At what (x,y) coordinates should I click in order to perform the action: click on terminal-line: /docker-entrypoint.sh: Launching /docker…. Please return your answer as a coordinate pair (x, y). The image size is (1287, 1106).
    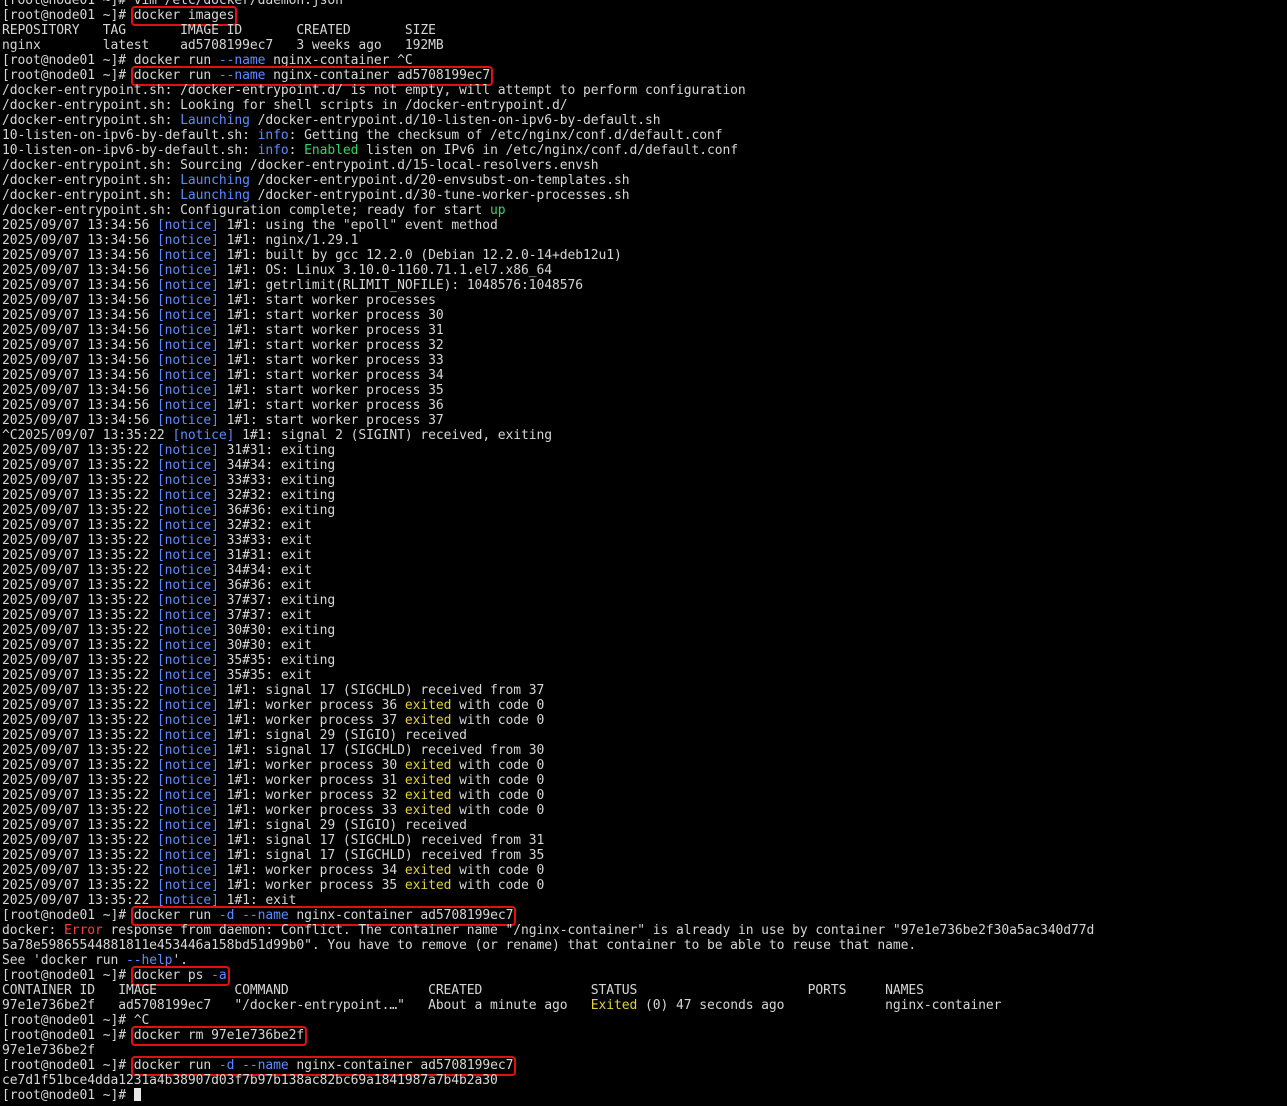
    Looking at the image, I should click on (644, 120).